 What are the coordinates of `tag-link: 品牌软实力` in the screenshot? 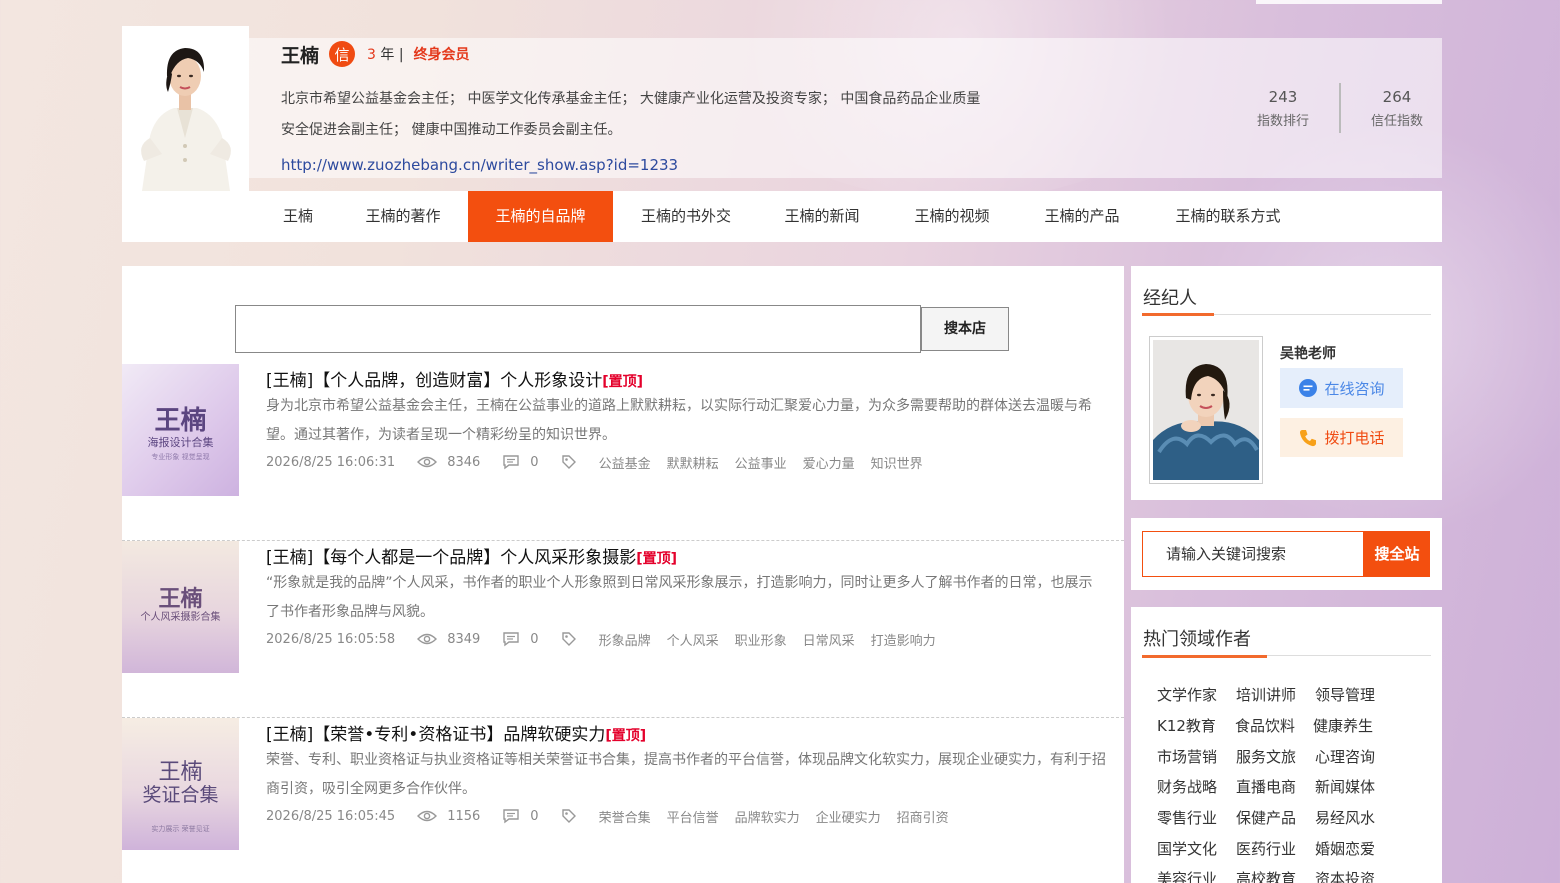 It's located at (767, 816).